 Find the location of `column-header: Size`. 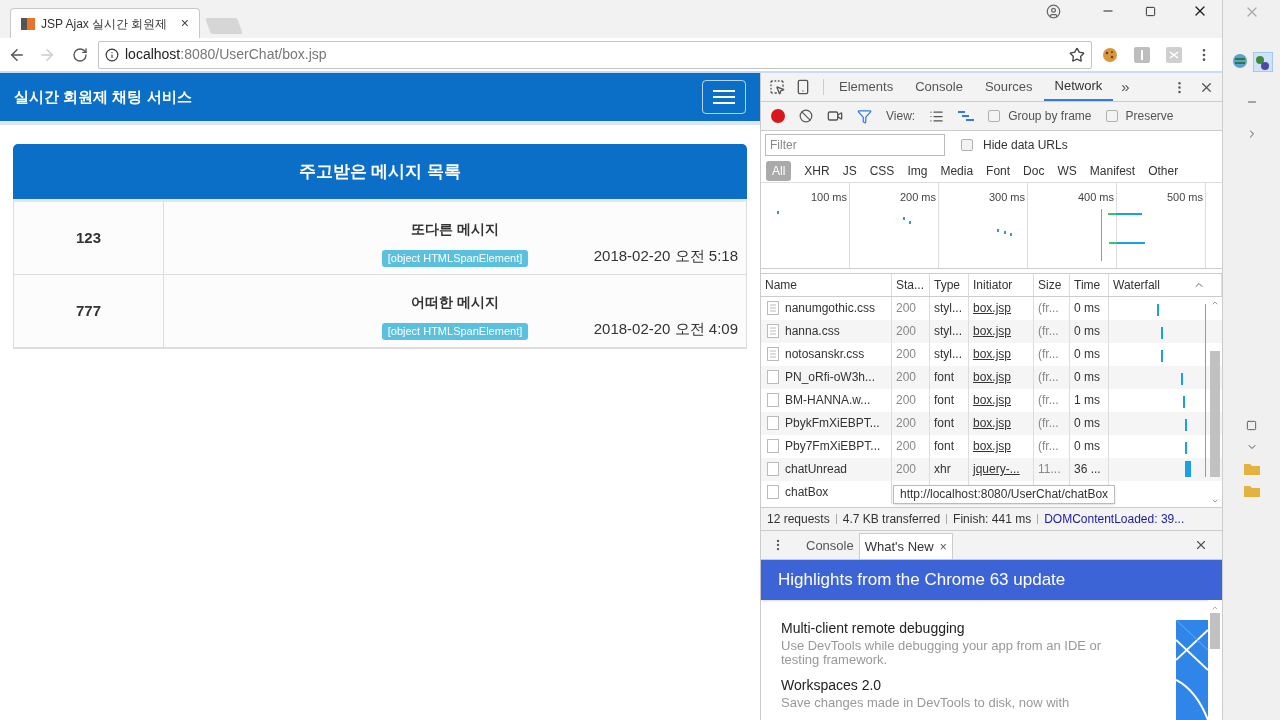

column-header: Size is located at coordinates (1050, 284).